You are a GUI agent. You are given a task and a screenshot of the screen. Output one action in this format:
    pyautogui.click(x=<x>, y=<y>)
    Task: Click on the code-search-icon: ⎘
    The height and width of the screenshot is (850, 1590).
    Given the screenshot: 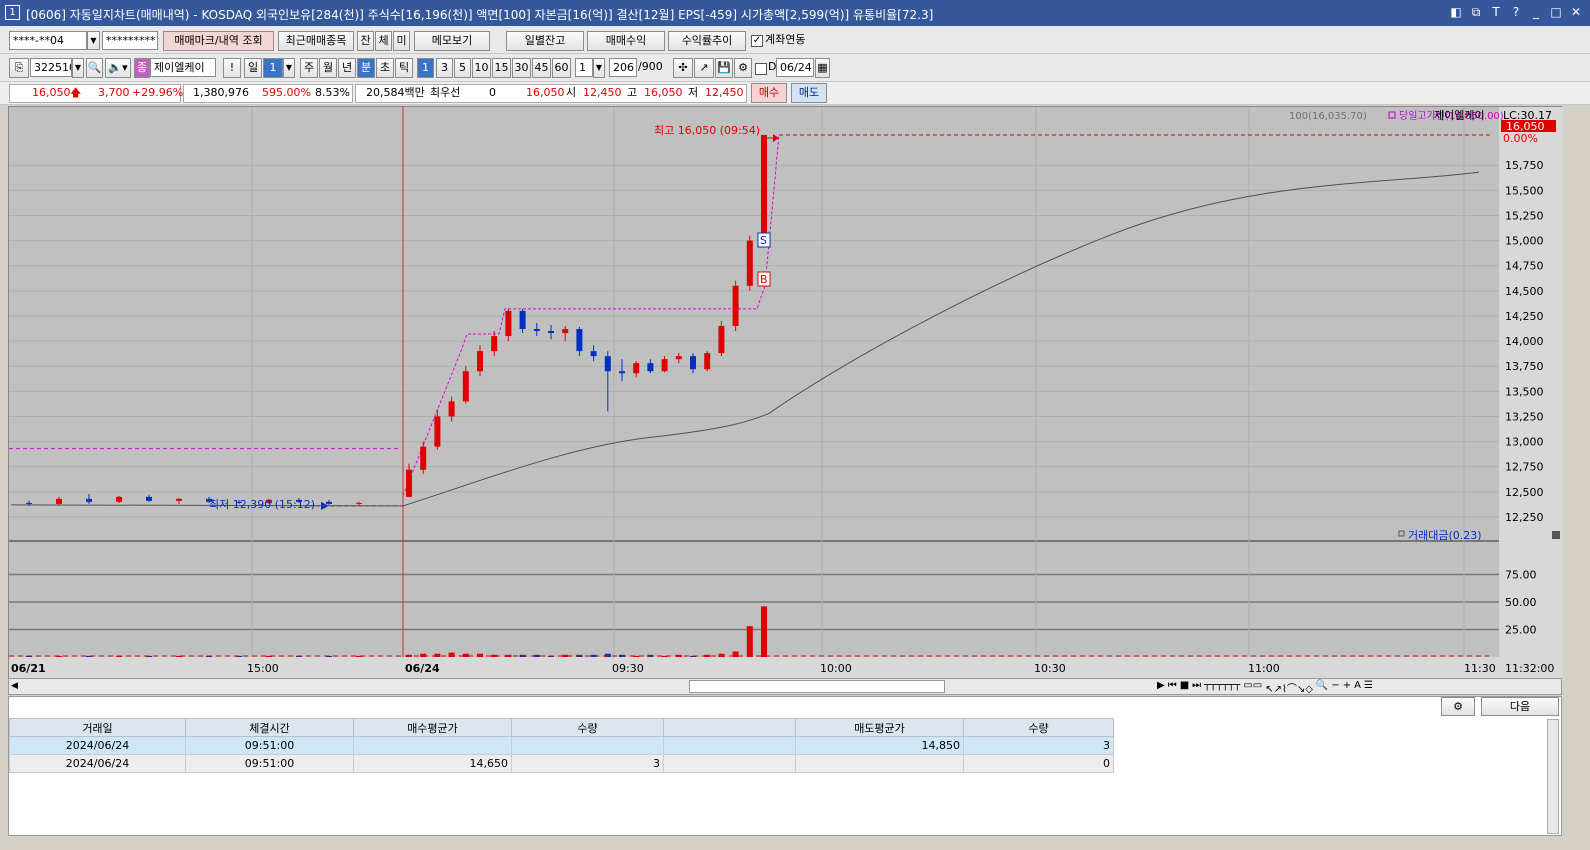 What is the action you would take?
    pyautogui.click(x=19, y=68)
    